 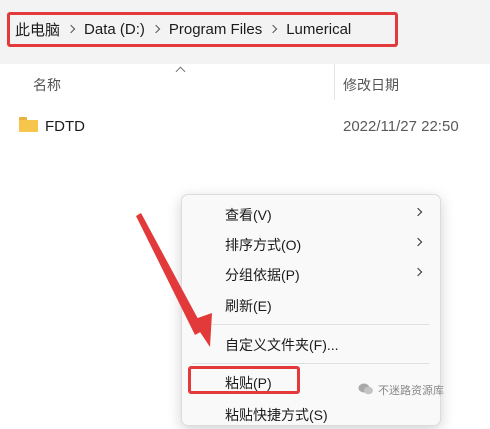 What do you see at coordinates (411, 391) in the screenshot?
I see `watermark-text: 不迷路资源库` at bounding box center [411, 391].